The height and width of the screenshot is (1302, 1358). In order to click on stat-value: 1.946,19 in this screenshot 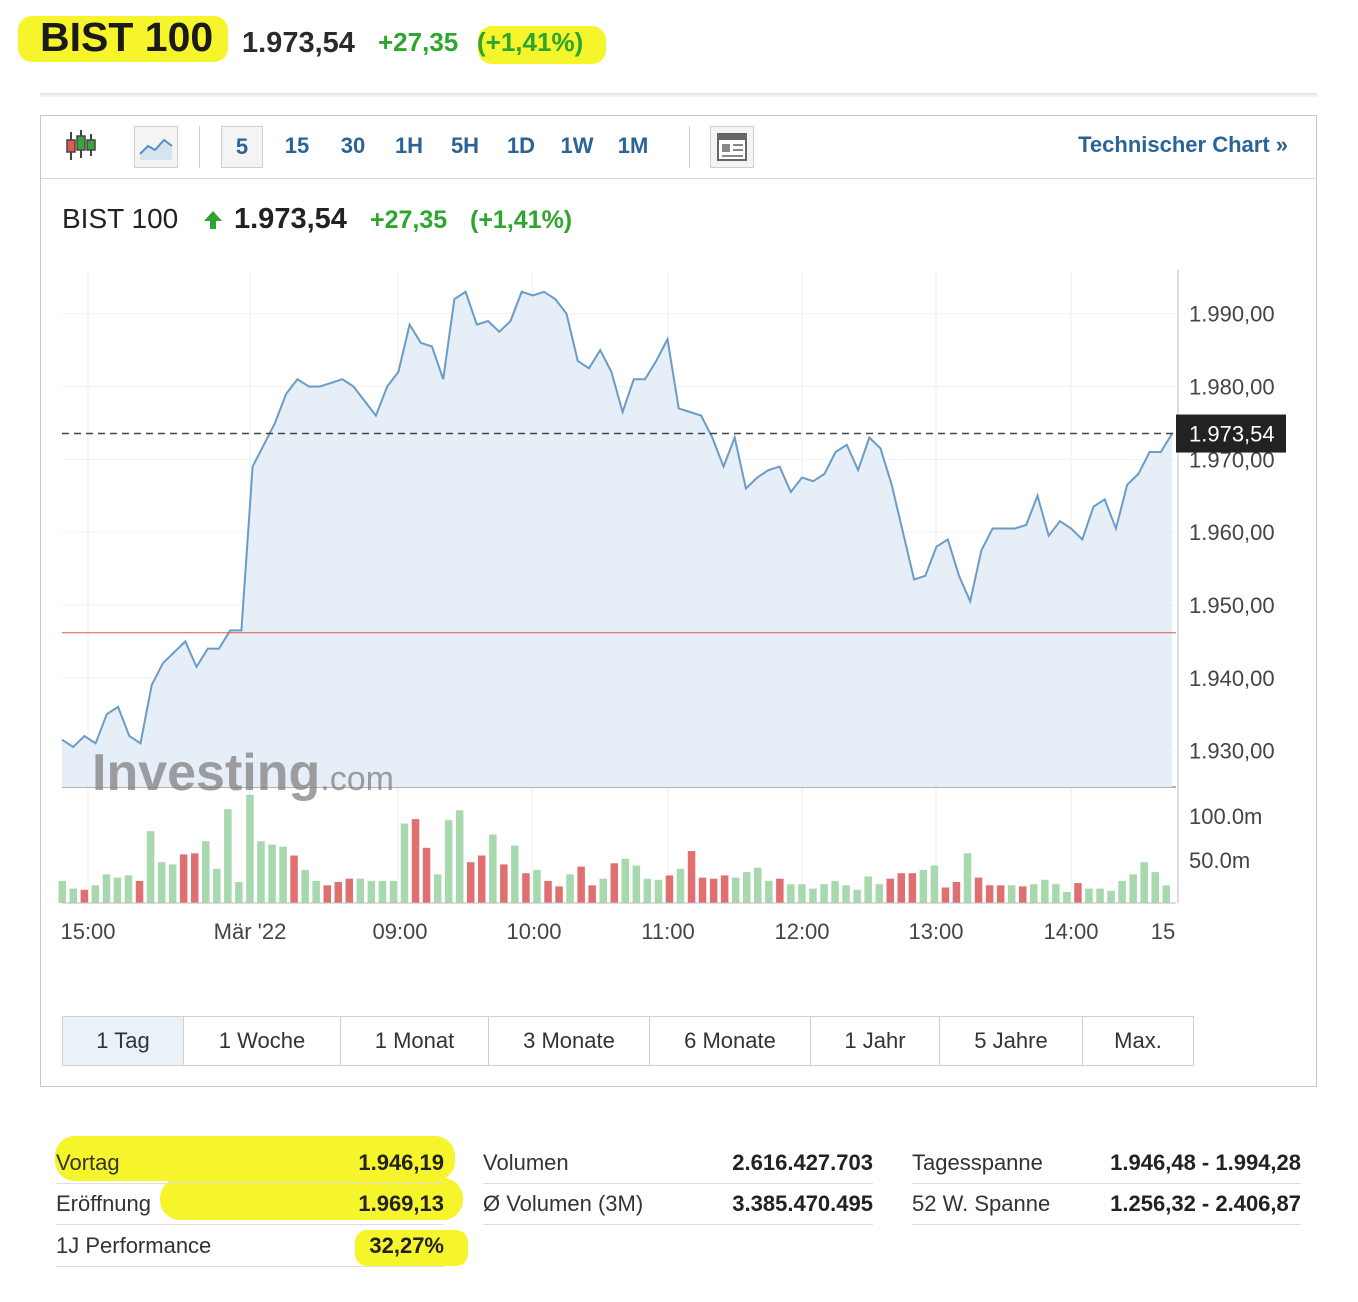, I will do `click(401, 1162)`.